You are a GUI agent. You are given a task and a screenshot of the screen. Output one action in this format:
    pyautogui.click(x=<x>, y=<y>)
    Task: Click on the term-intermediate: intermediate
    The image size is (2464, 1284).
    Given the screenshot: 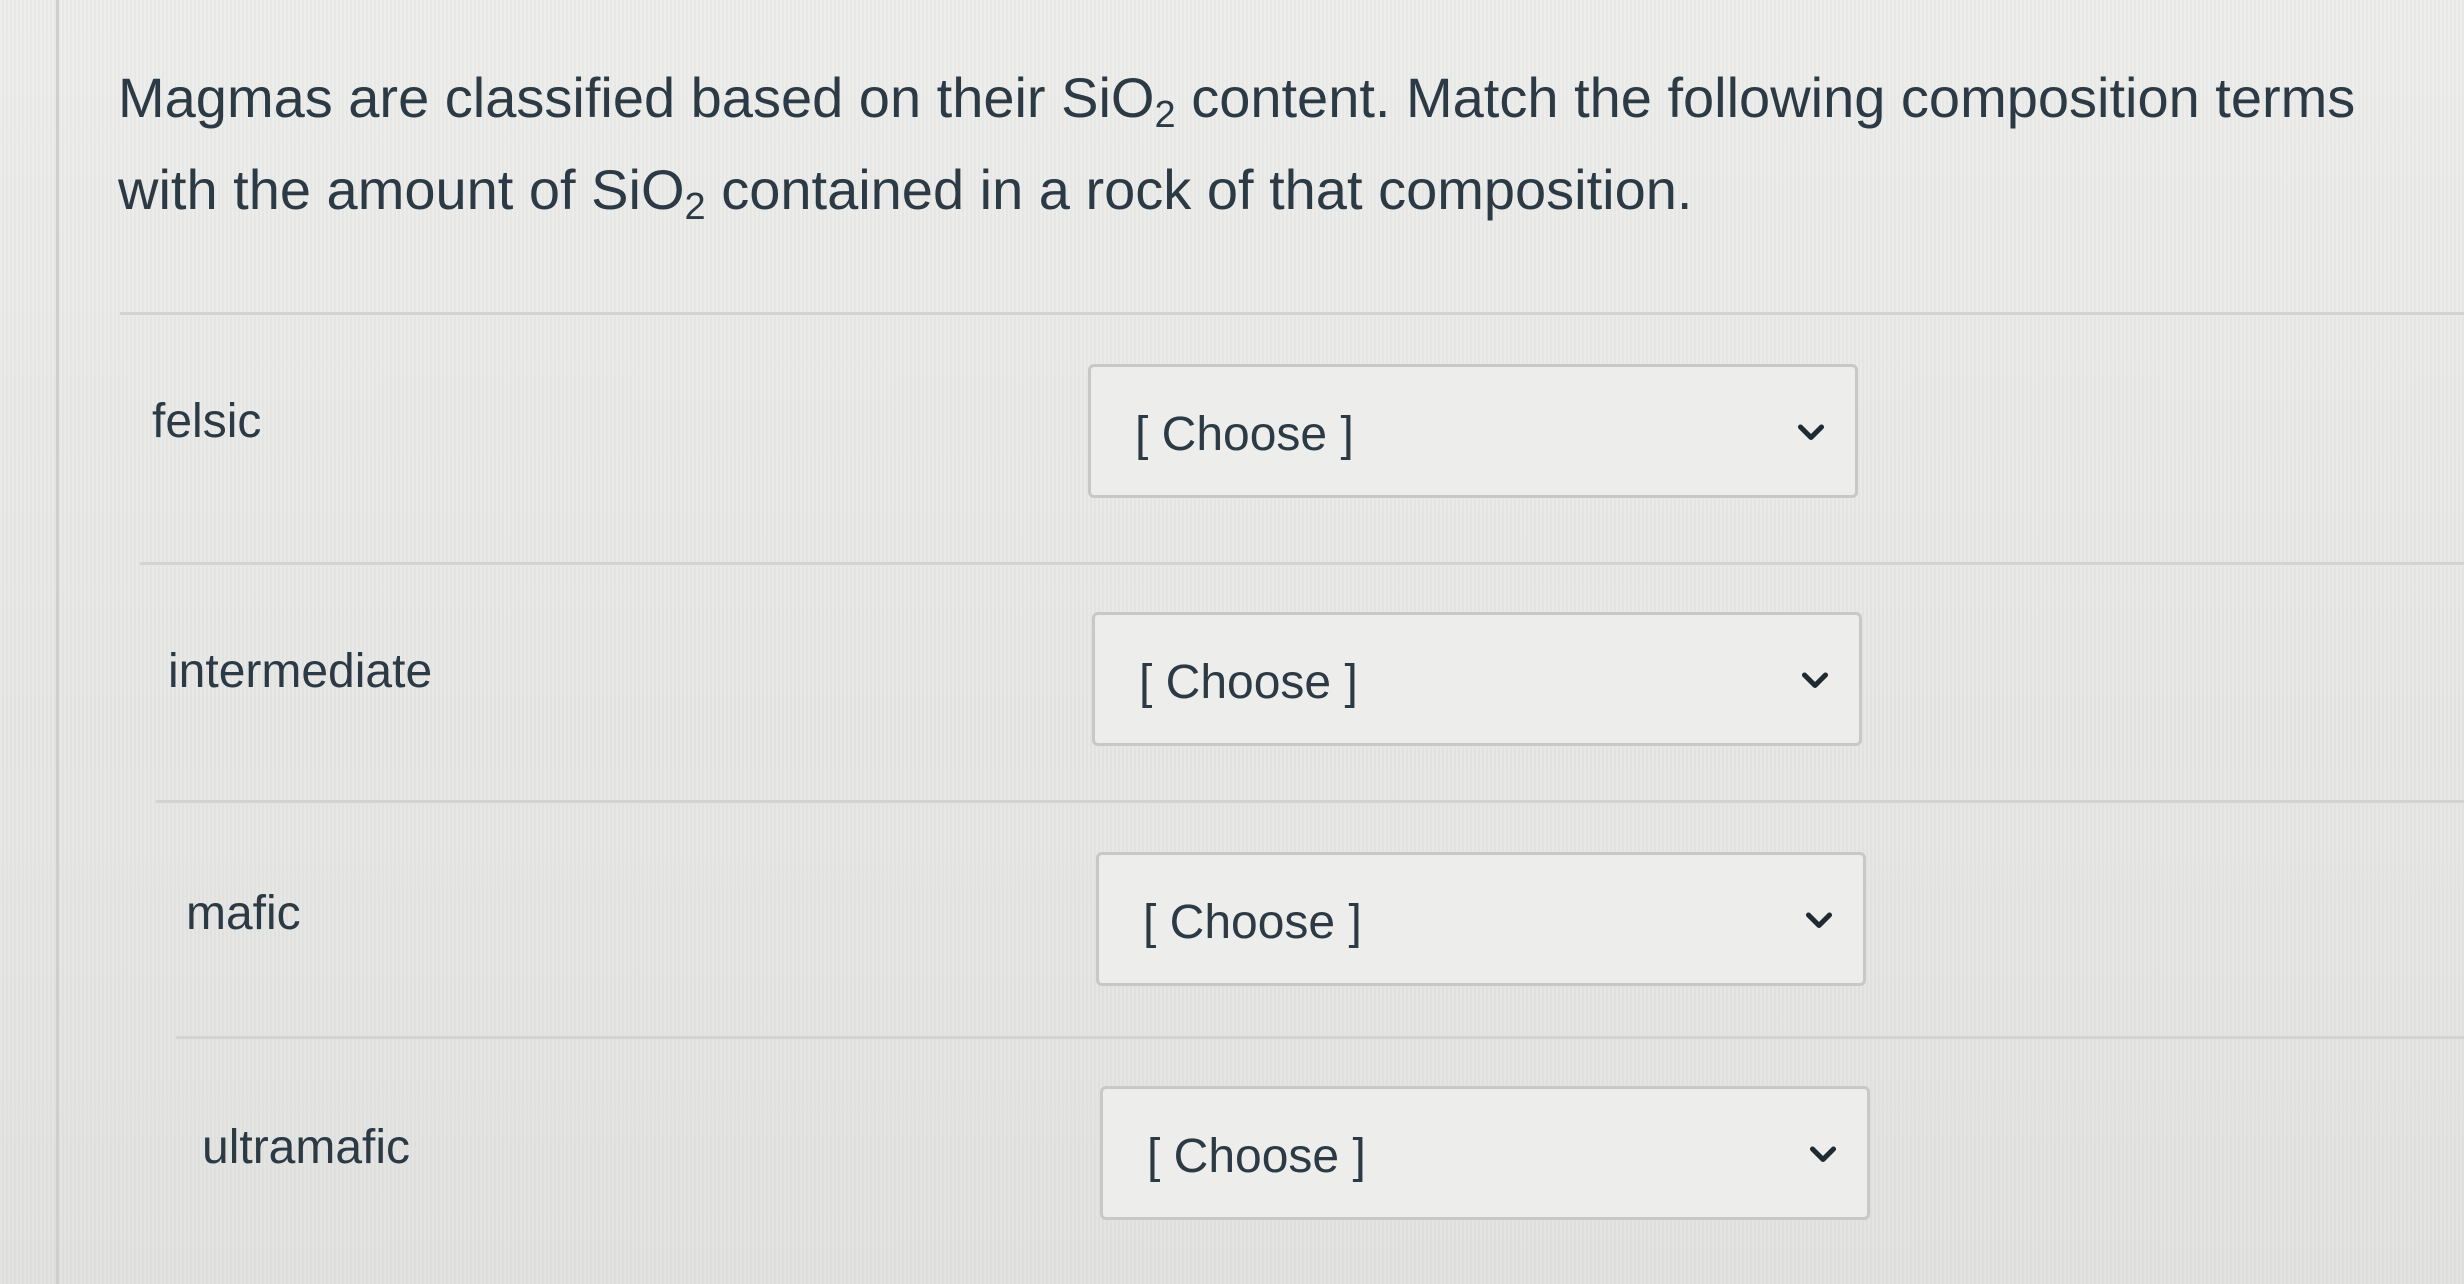 What is the action you would take?
    pyautogui.click(x=300, y=671)
    